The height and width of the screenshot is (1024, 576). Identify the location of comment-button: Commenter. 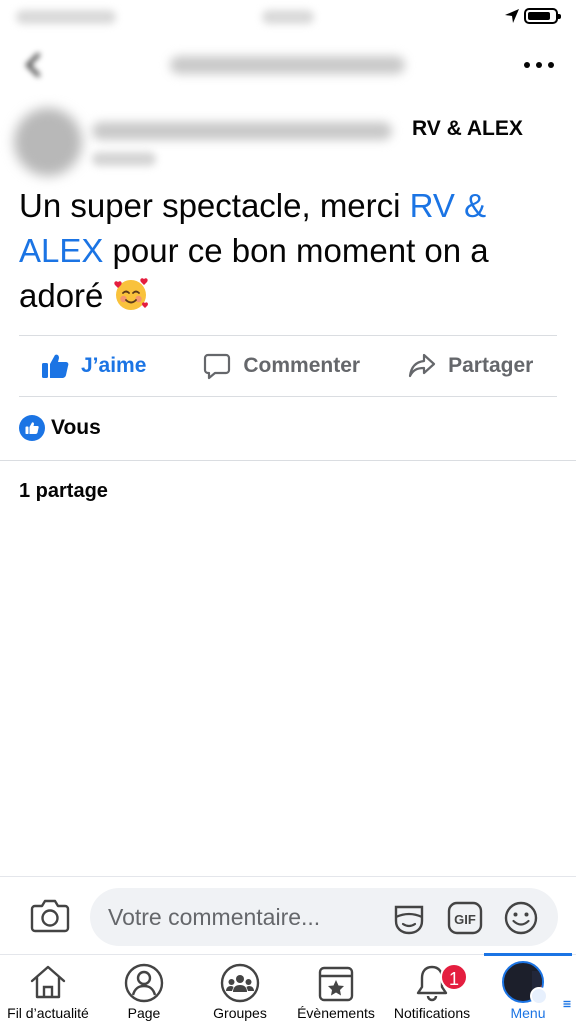
(281, 366).